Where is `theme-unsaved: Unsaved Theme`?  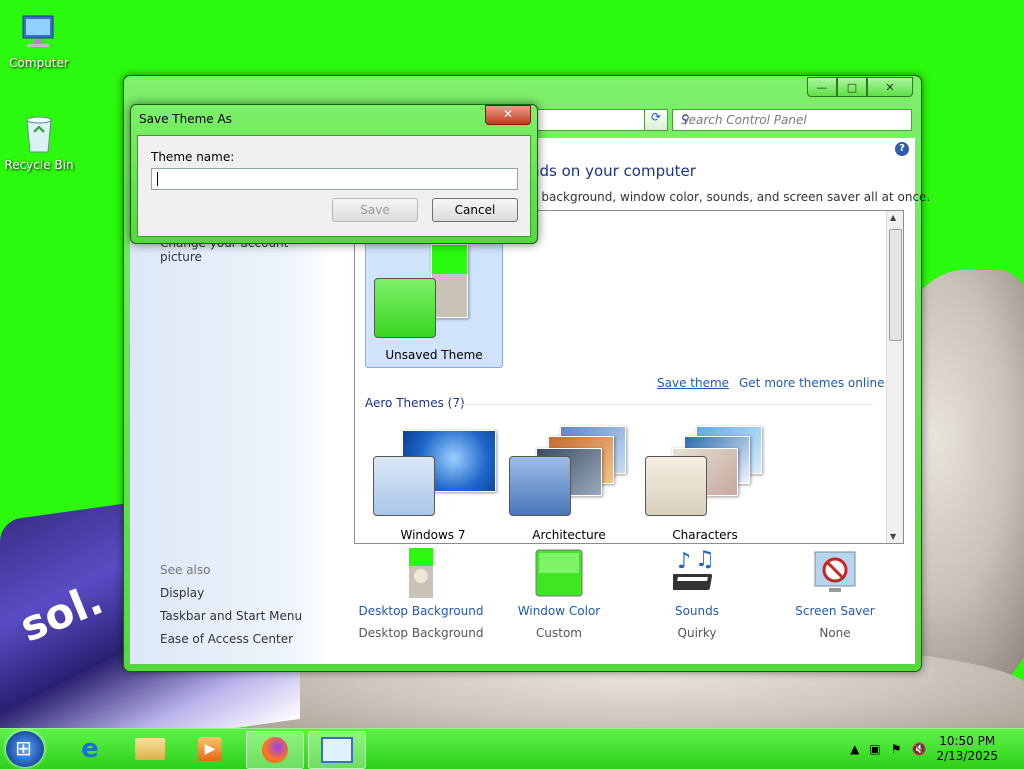 theme-unsaved: Unsaved Theme is located at coordinates (434, 304).